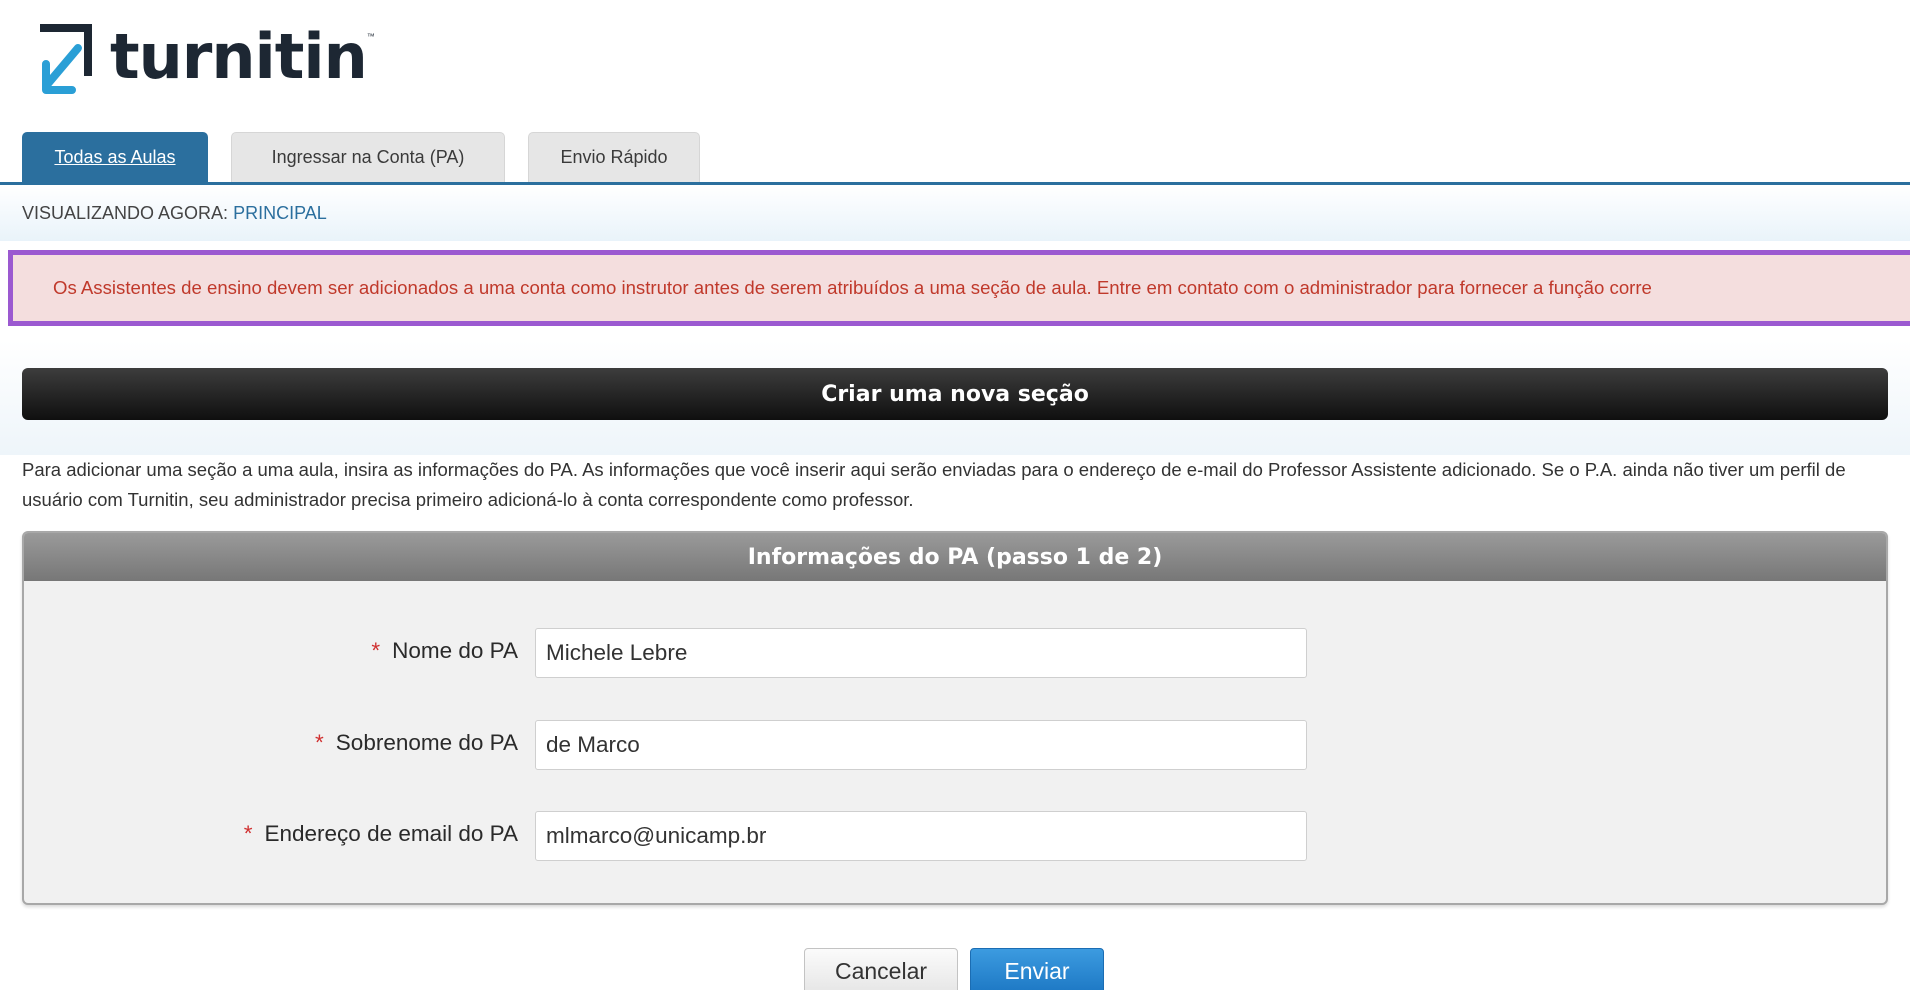 This screenshot has height=990, width=1910. Describe the element at coordinates (280, 213) in the screenshot. I see `viewing-now-value: PRINCIPAL` at that location.